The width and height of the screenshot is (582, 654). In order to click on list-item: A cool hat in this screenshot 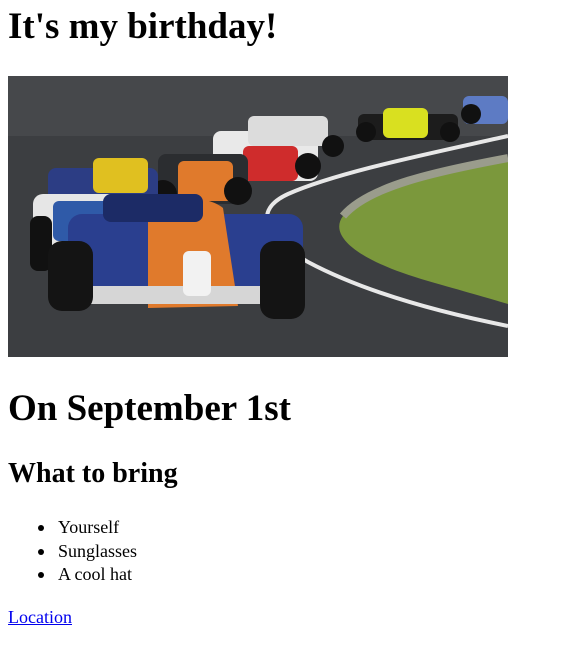, I will do `click(72, 575)`.